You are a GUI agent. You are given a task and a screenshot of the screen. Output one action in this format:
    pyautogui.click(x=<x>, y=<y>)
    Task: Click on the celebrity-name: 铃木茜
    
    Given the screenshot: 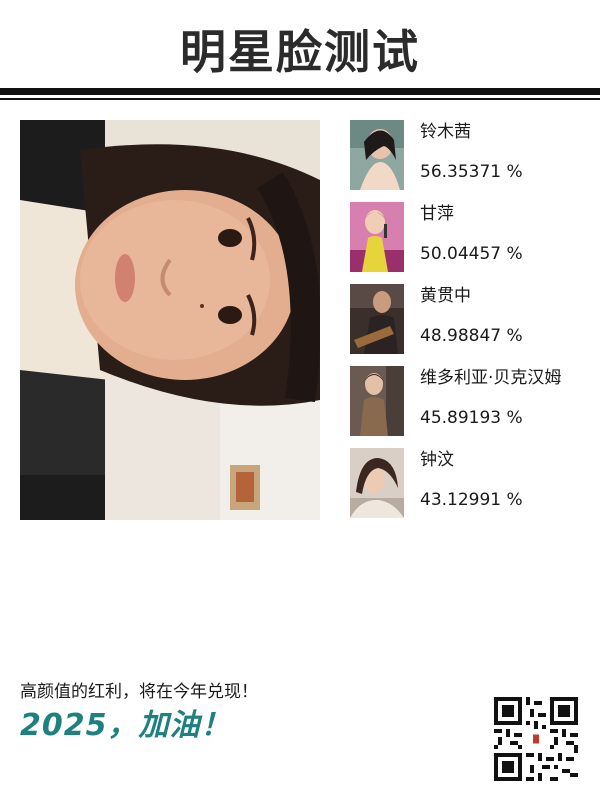 What is the action you would take?
    pyautogui.click(x=445, y=132)
    